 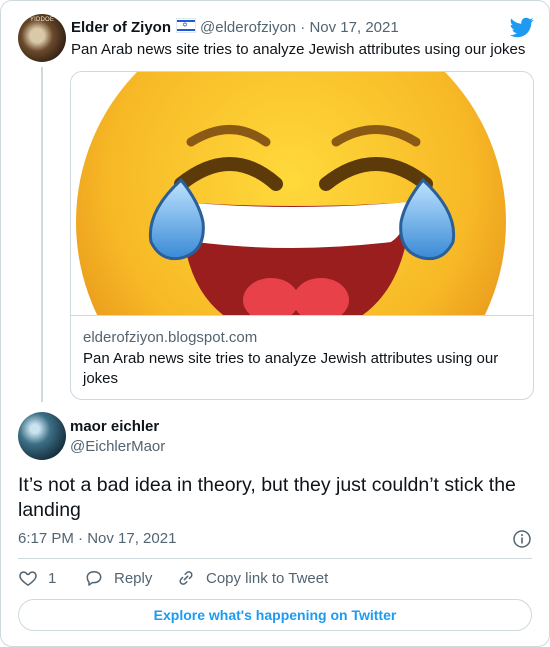 What do you see at coordinates (186, 25) in the screenshot?
I see `israel-flag-icon: ✡` at bounding box center [186, 25].